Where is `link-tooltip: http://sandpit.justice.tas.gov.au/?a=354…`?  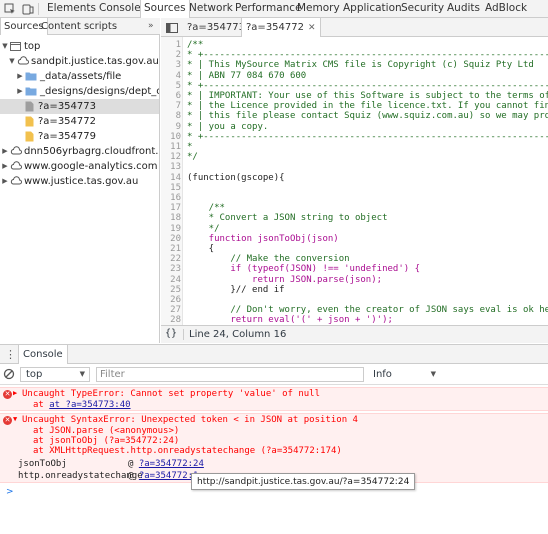
link-tooltip: http://sandpit.justice.tas.gov.au/?a=354… is located at coordinates (303, 481).